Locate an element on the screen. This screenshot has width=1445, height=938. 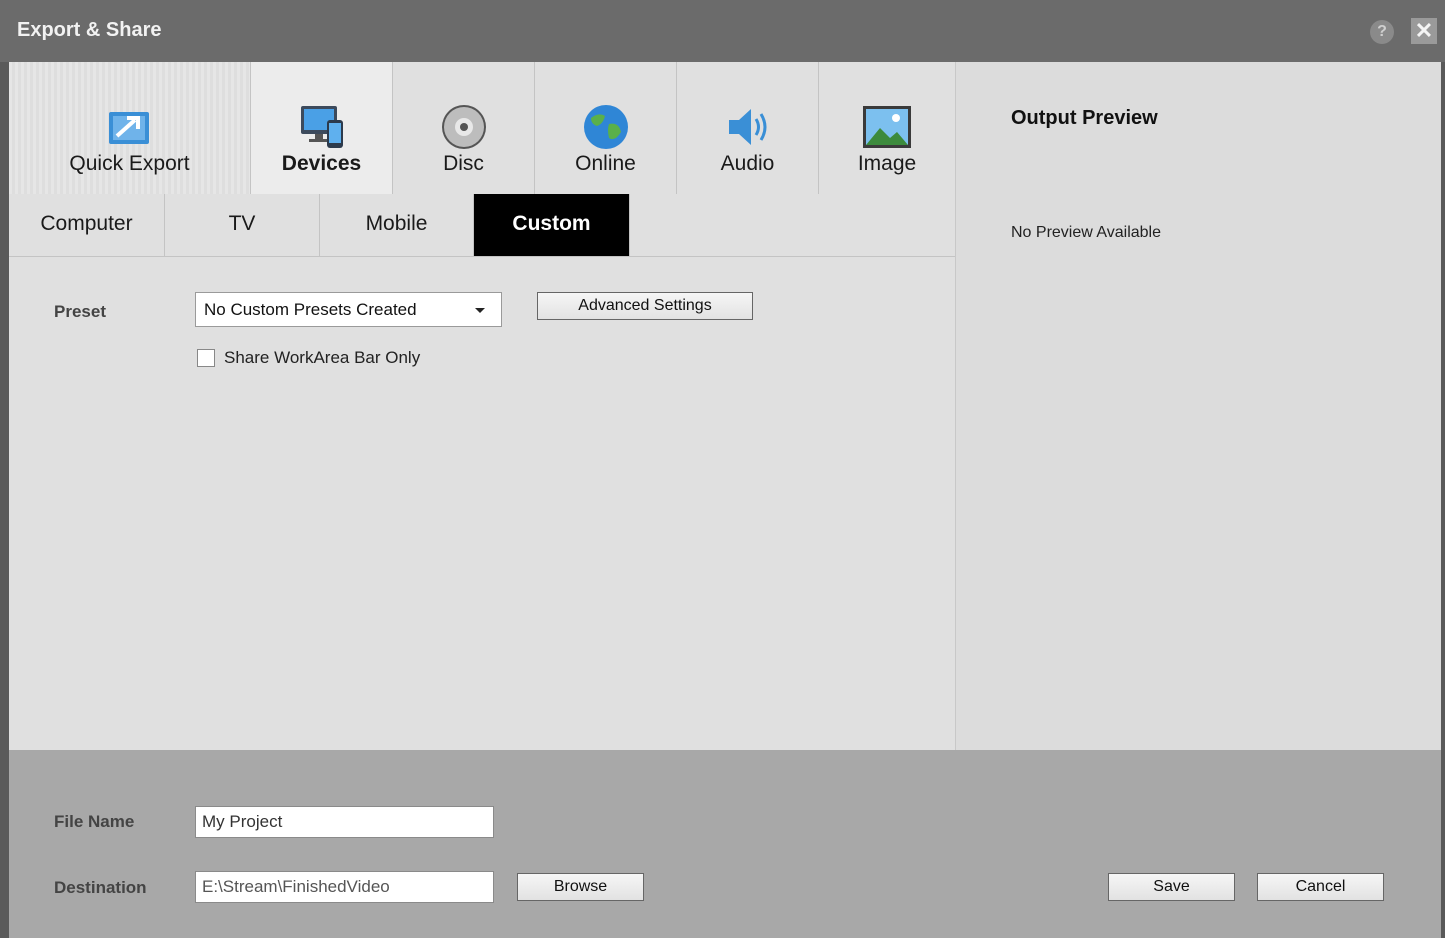
browse-button: Browse is located at coordinates (580, 887).